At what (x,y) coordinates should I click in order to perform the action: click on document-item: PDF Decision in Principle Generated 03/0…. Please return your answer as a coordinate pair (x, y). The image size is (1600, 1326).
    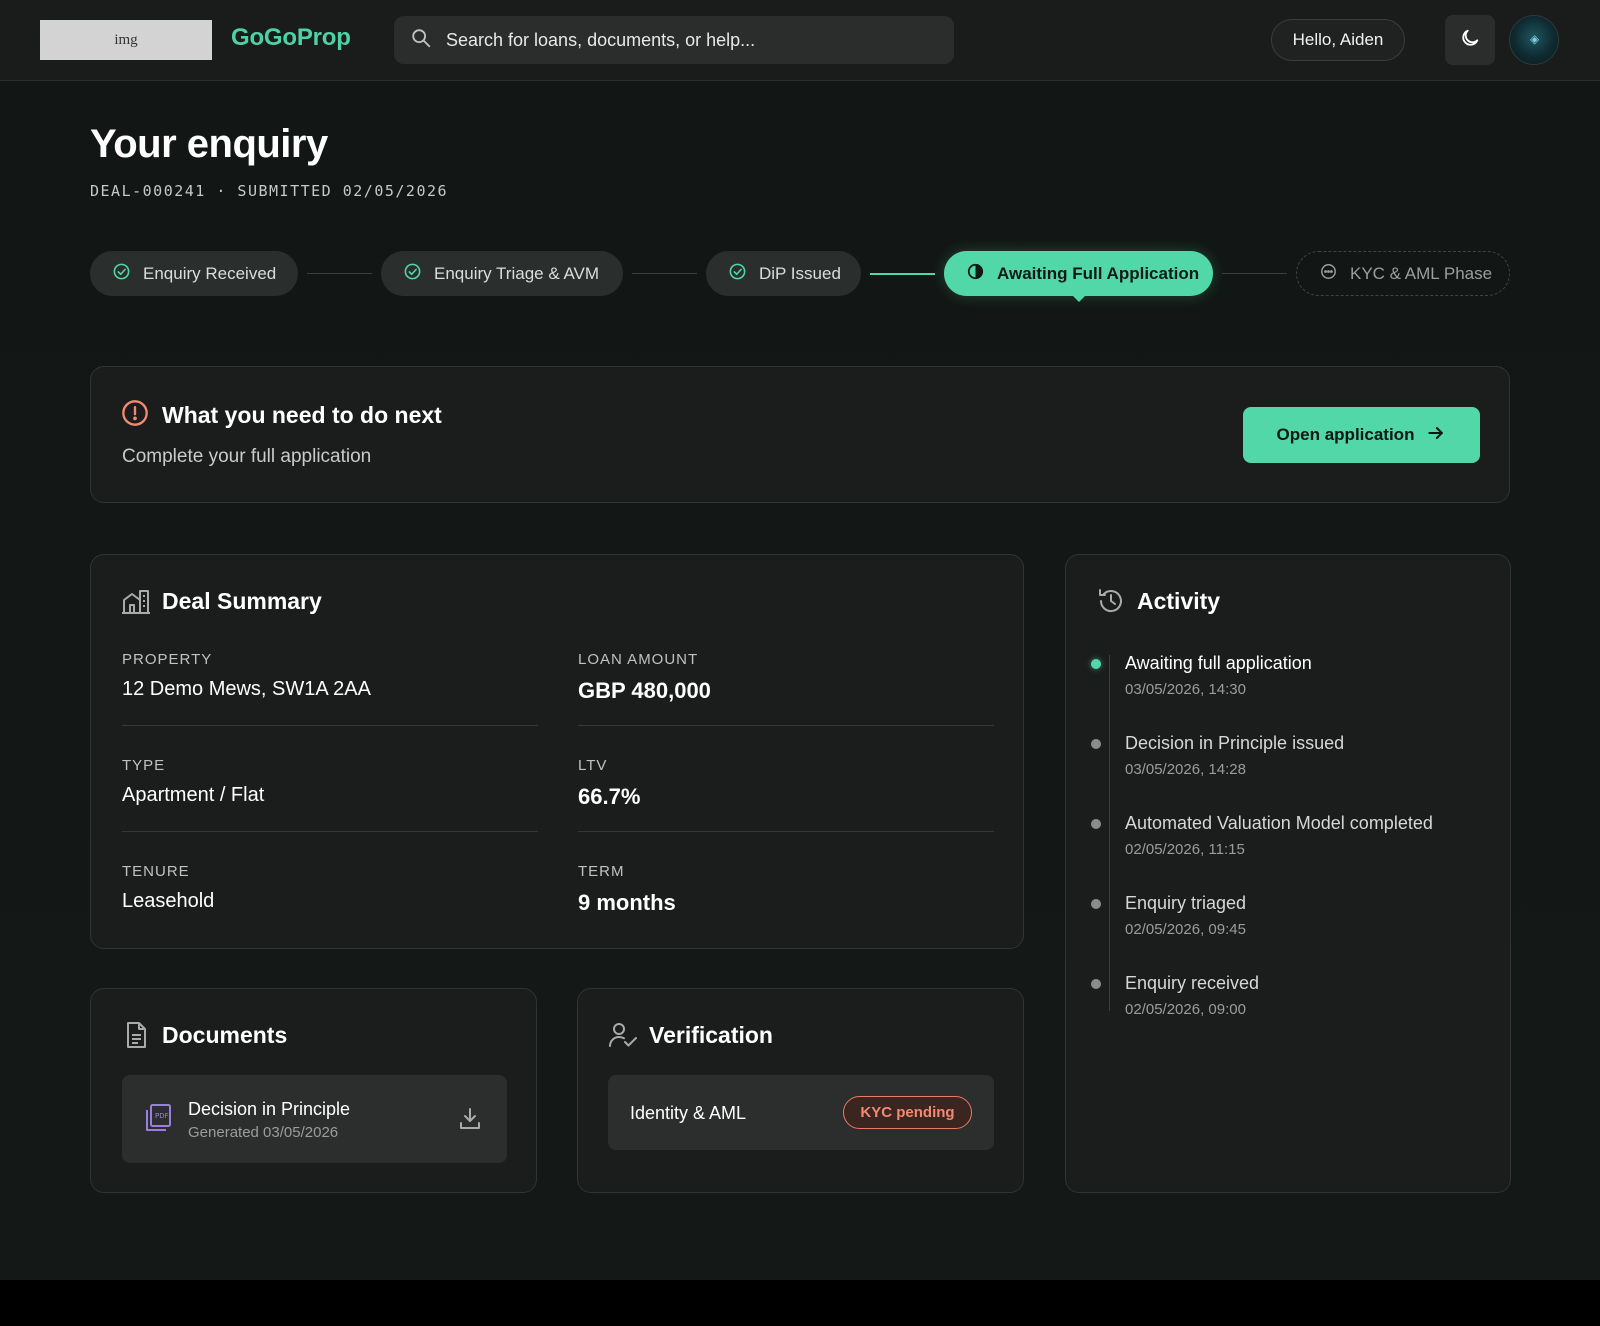
    Looking at the image, I should click on (314, 1119).